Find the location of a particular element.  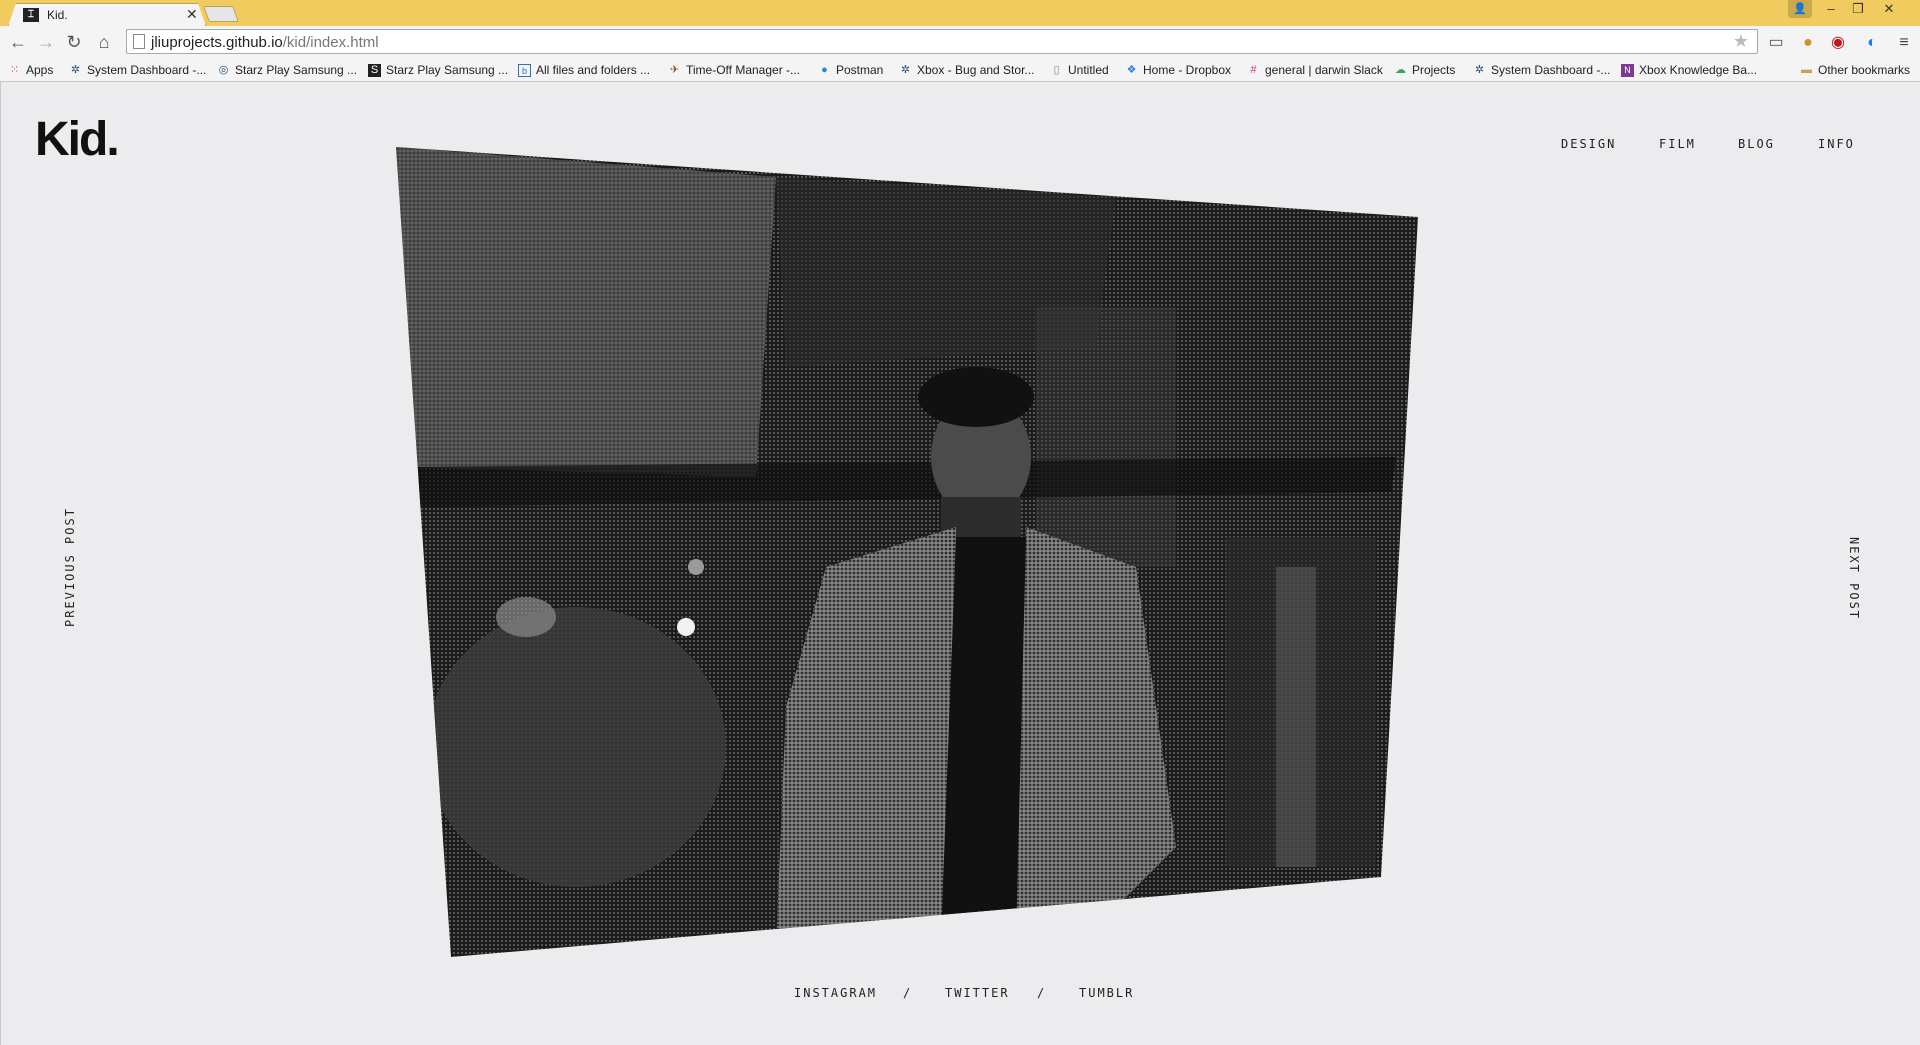

nav-info: INFO is located at coordinates (1836, 144).